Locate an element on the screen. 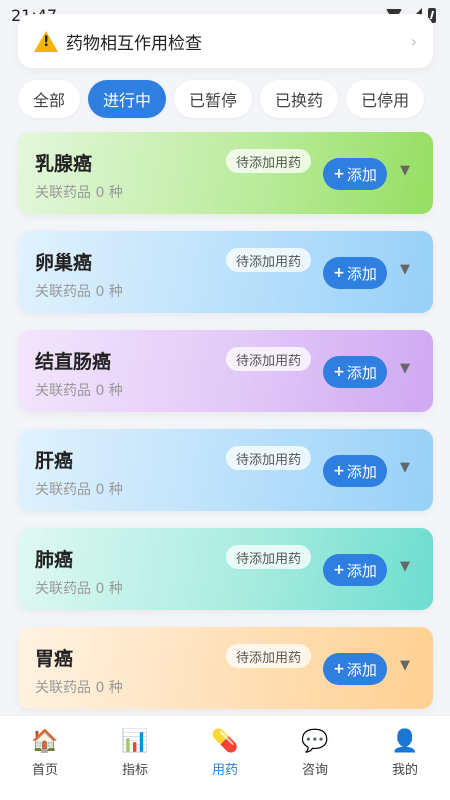 The image size is (450, 800). filter-in-progress: 进行中 is located at coordinates (127, 99).